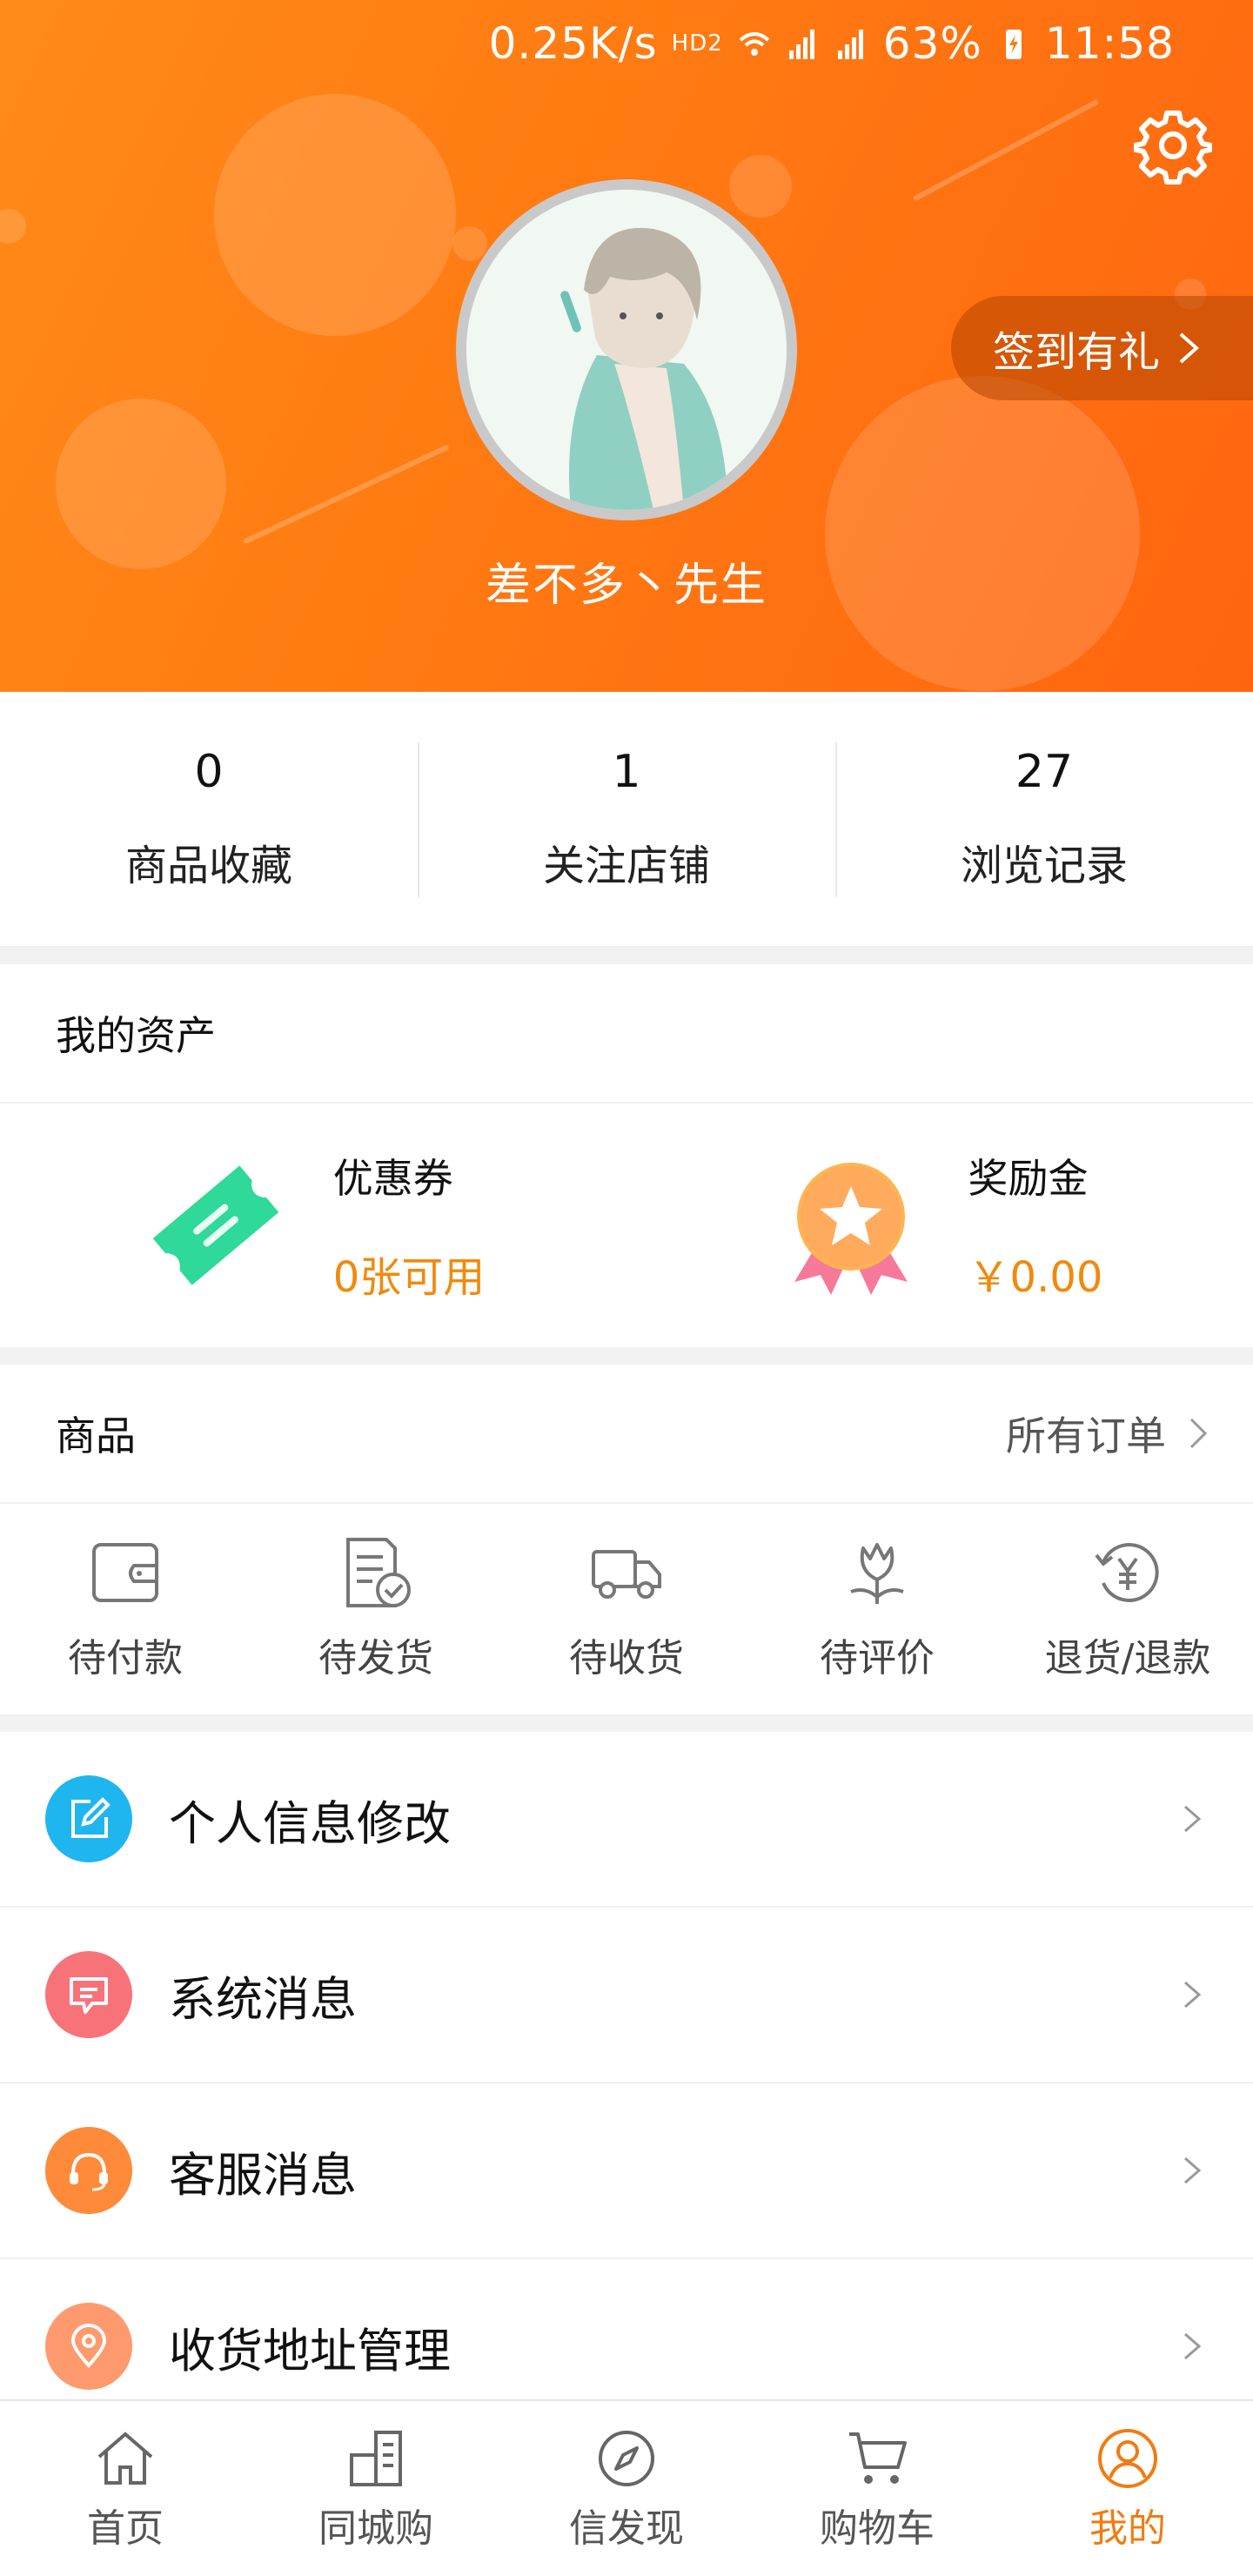 The height and width of the screenshot is (2576, 1253). I want to click on reward-asset: 奖励金 ￥0.00, so click(939, 1225).